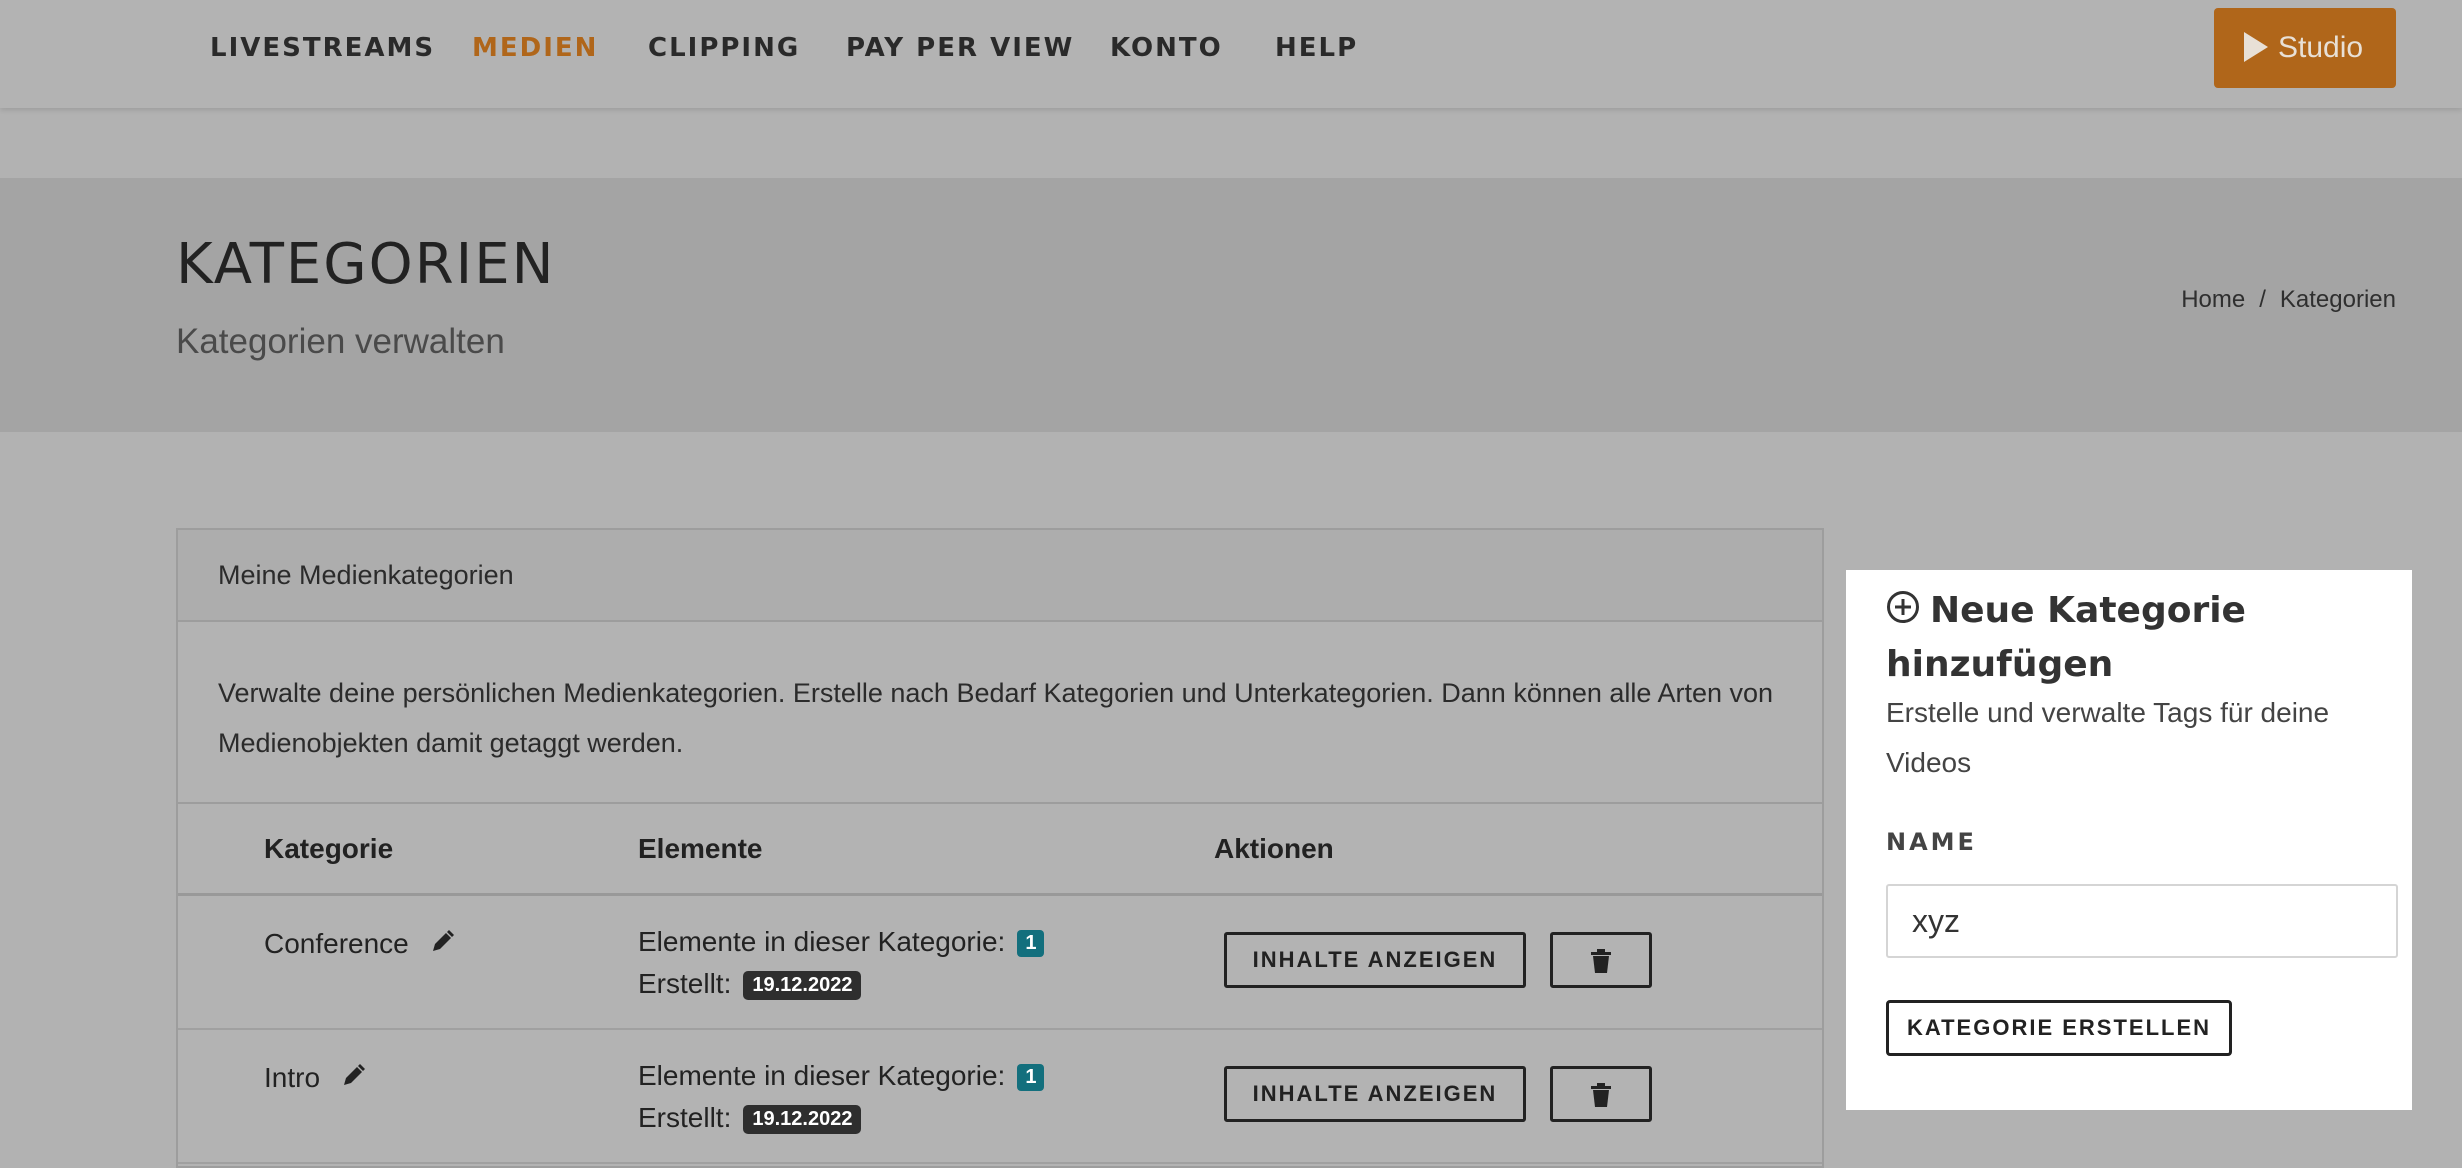 This screenshot has width=2462, height=1168. Describe the element at coordinates (292, 1077) in the screenshot. I see `category-name-text: Intro` at that location.